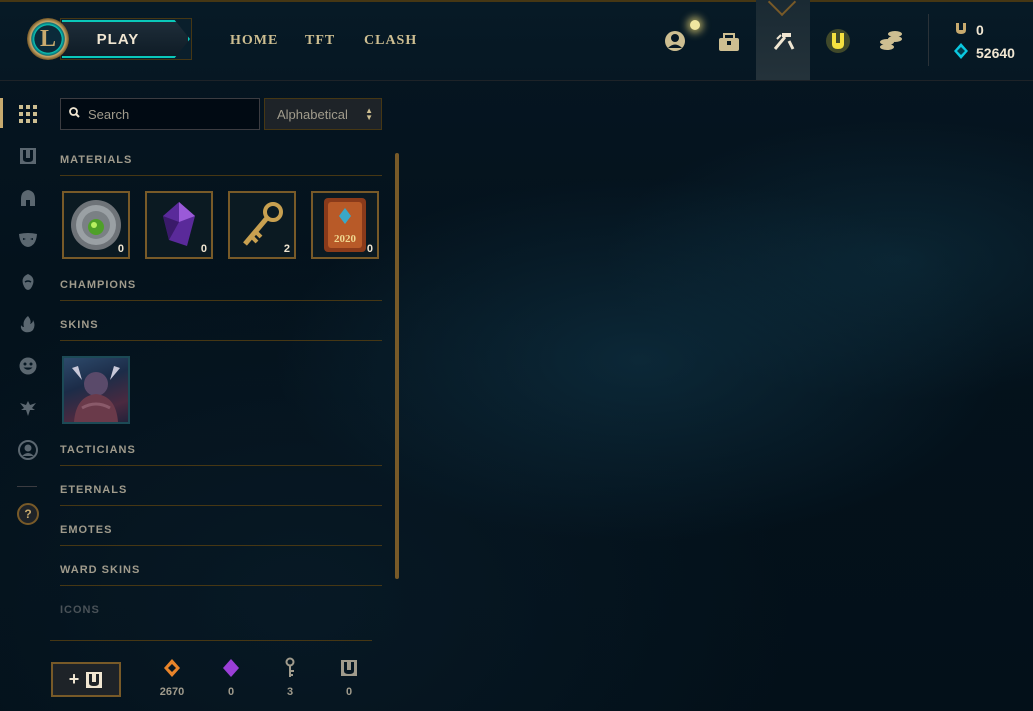  What do you see at coordinates (48, 39) in the screenshot?
I see `league-logo-icon: L` at bounding box center [48, 39].